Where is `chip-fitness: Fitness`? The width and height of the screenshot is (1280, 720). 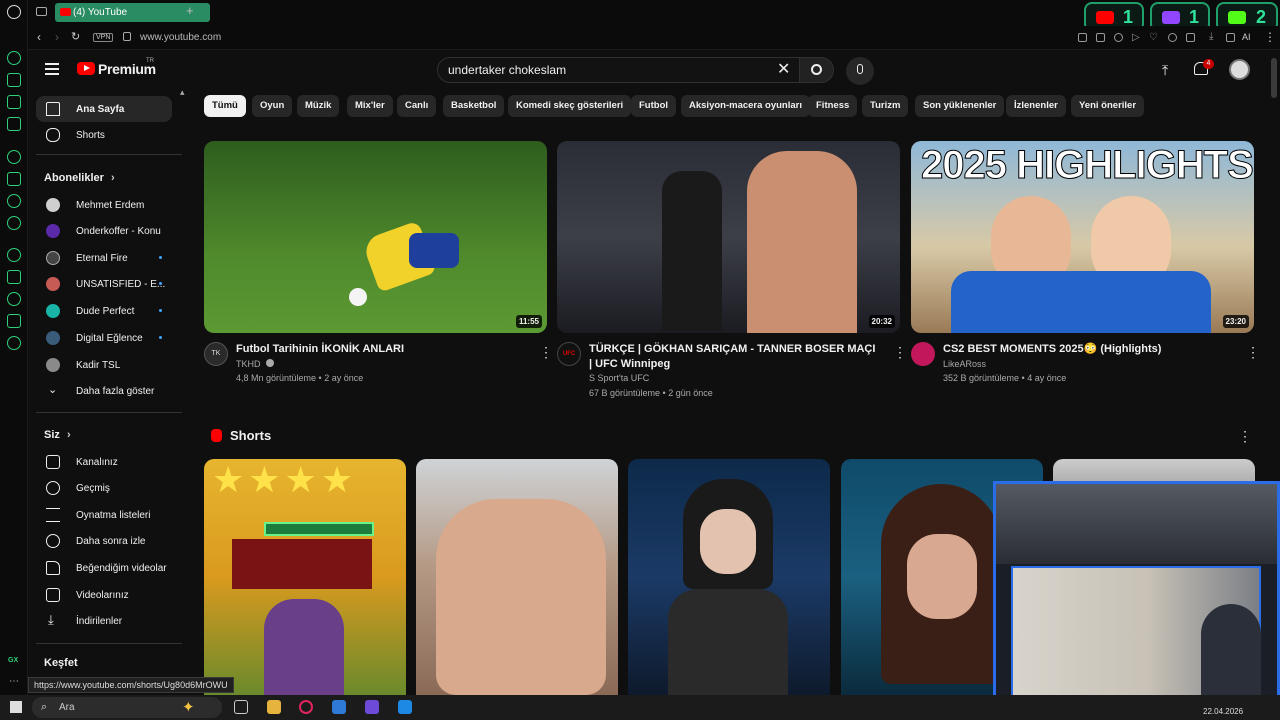
chip-fitness: Fitness is located at coordinates (833, 106).